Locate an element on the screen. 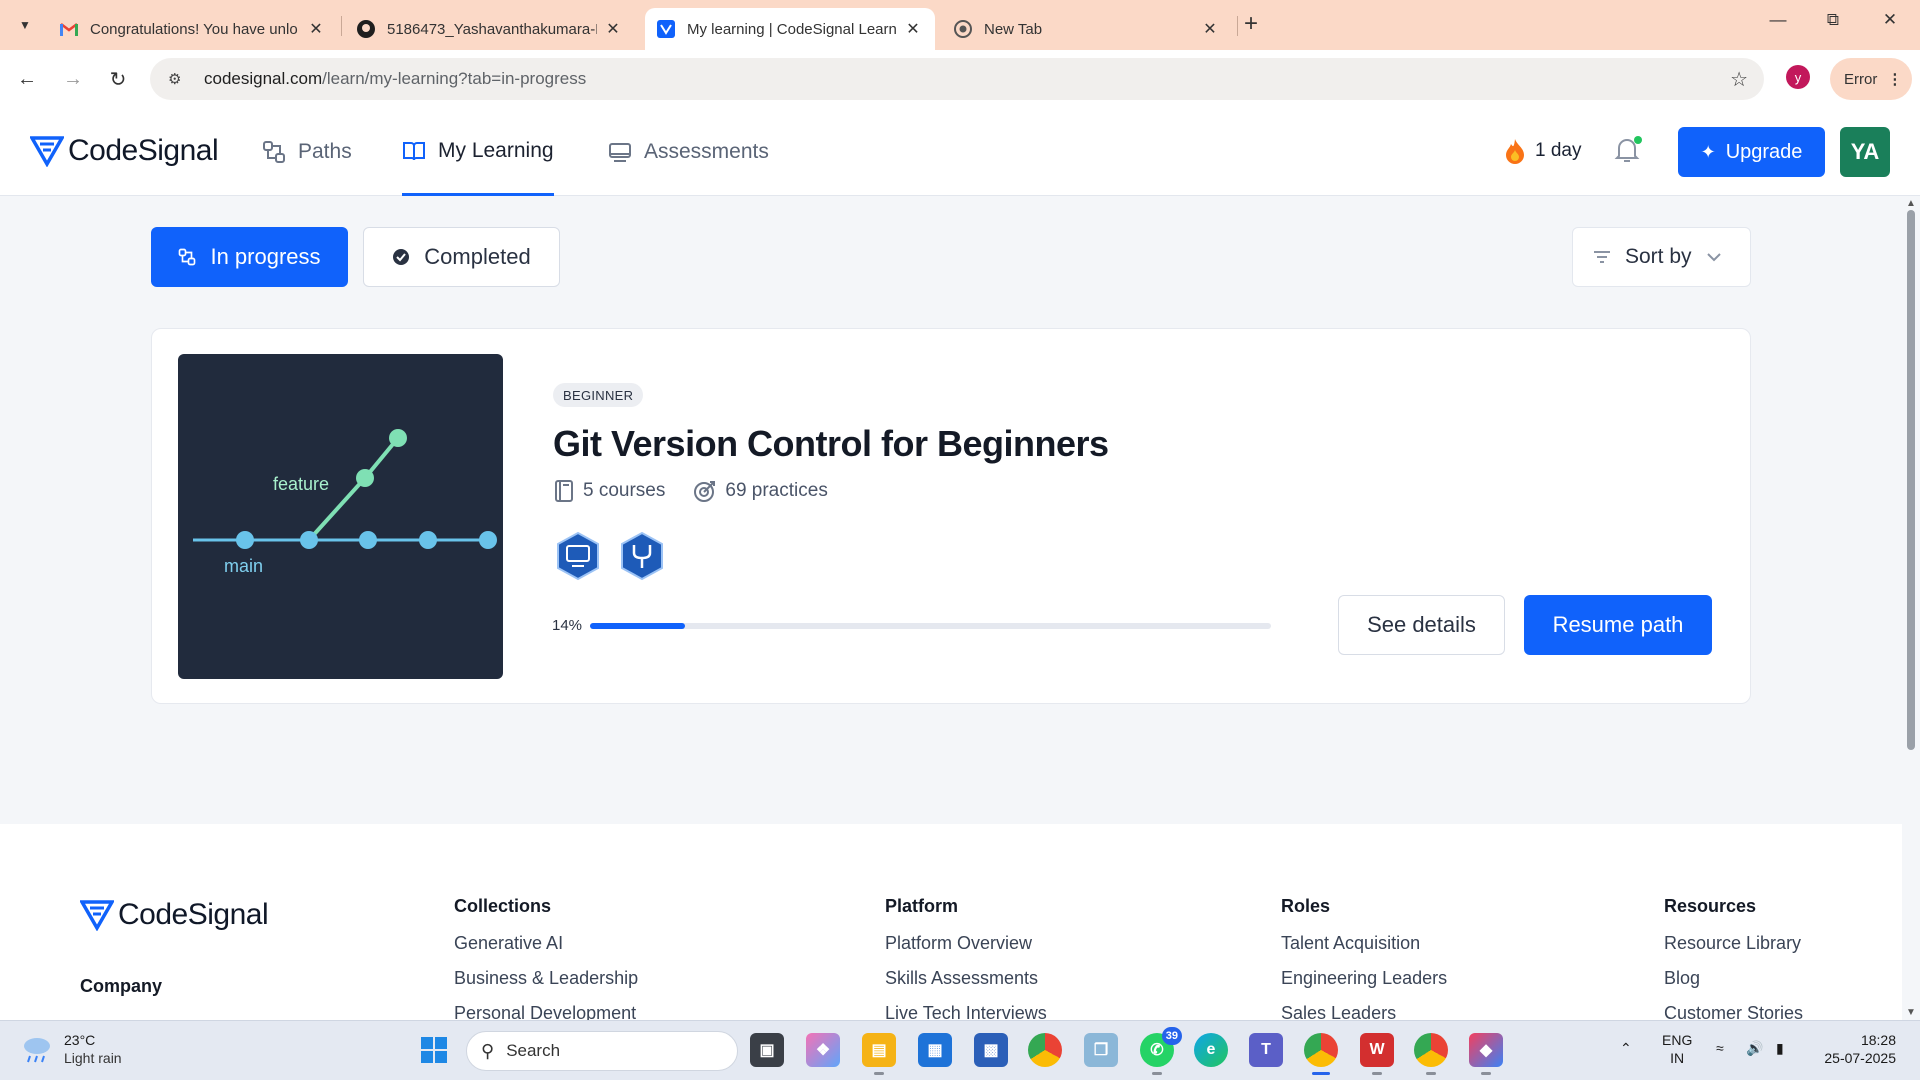 This screenshot has height=1080, width=1920. forward-icon: → is located at coordinates (73, 79).